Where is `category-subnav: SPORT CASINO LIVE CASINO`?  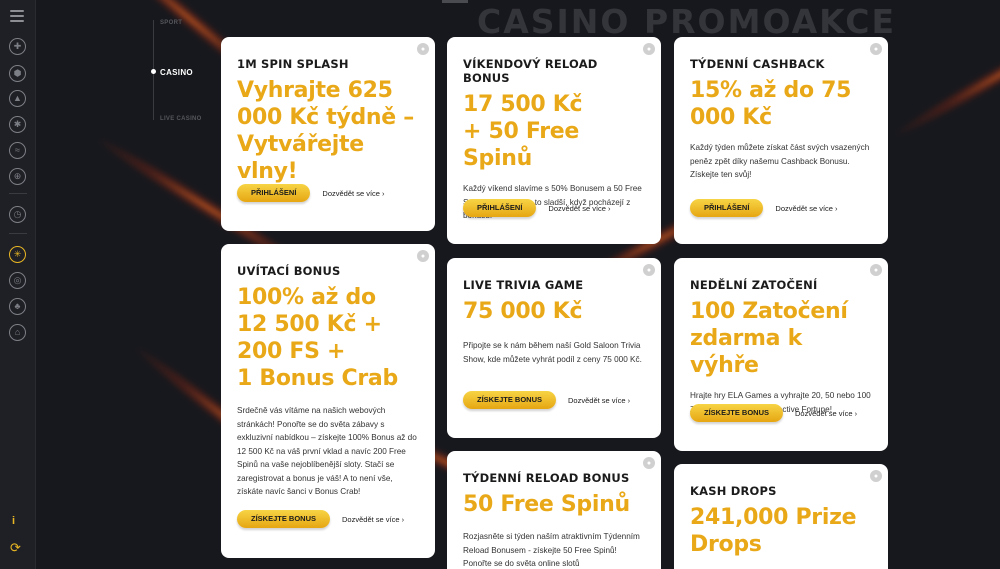
category-subnav: SPORT CASINO LIVE CASINO is located at coordinates (185, 70).